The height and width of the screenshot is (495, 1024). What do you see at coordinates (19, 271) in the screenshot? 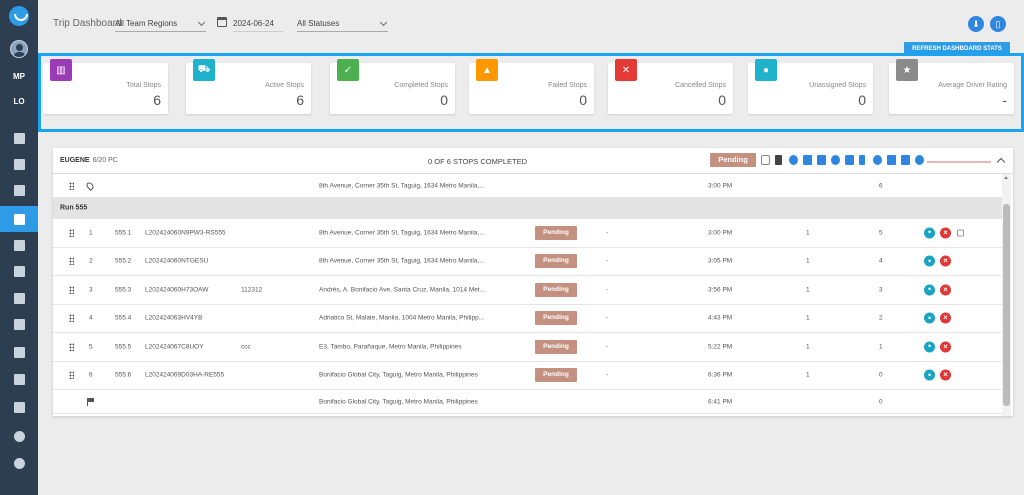
I see `sidebar-item-vehicles` at bounding box center [19, 271].